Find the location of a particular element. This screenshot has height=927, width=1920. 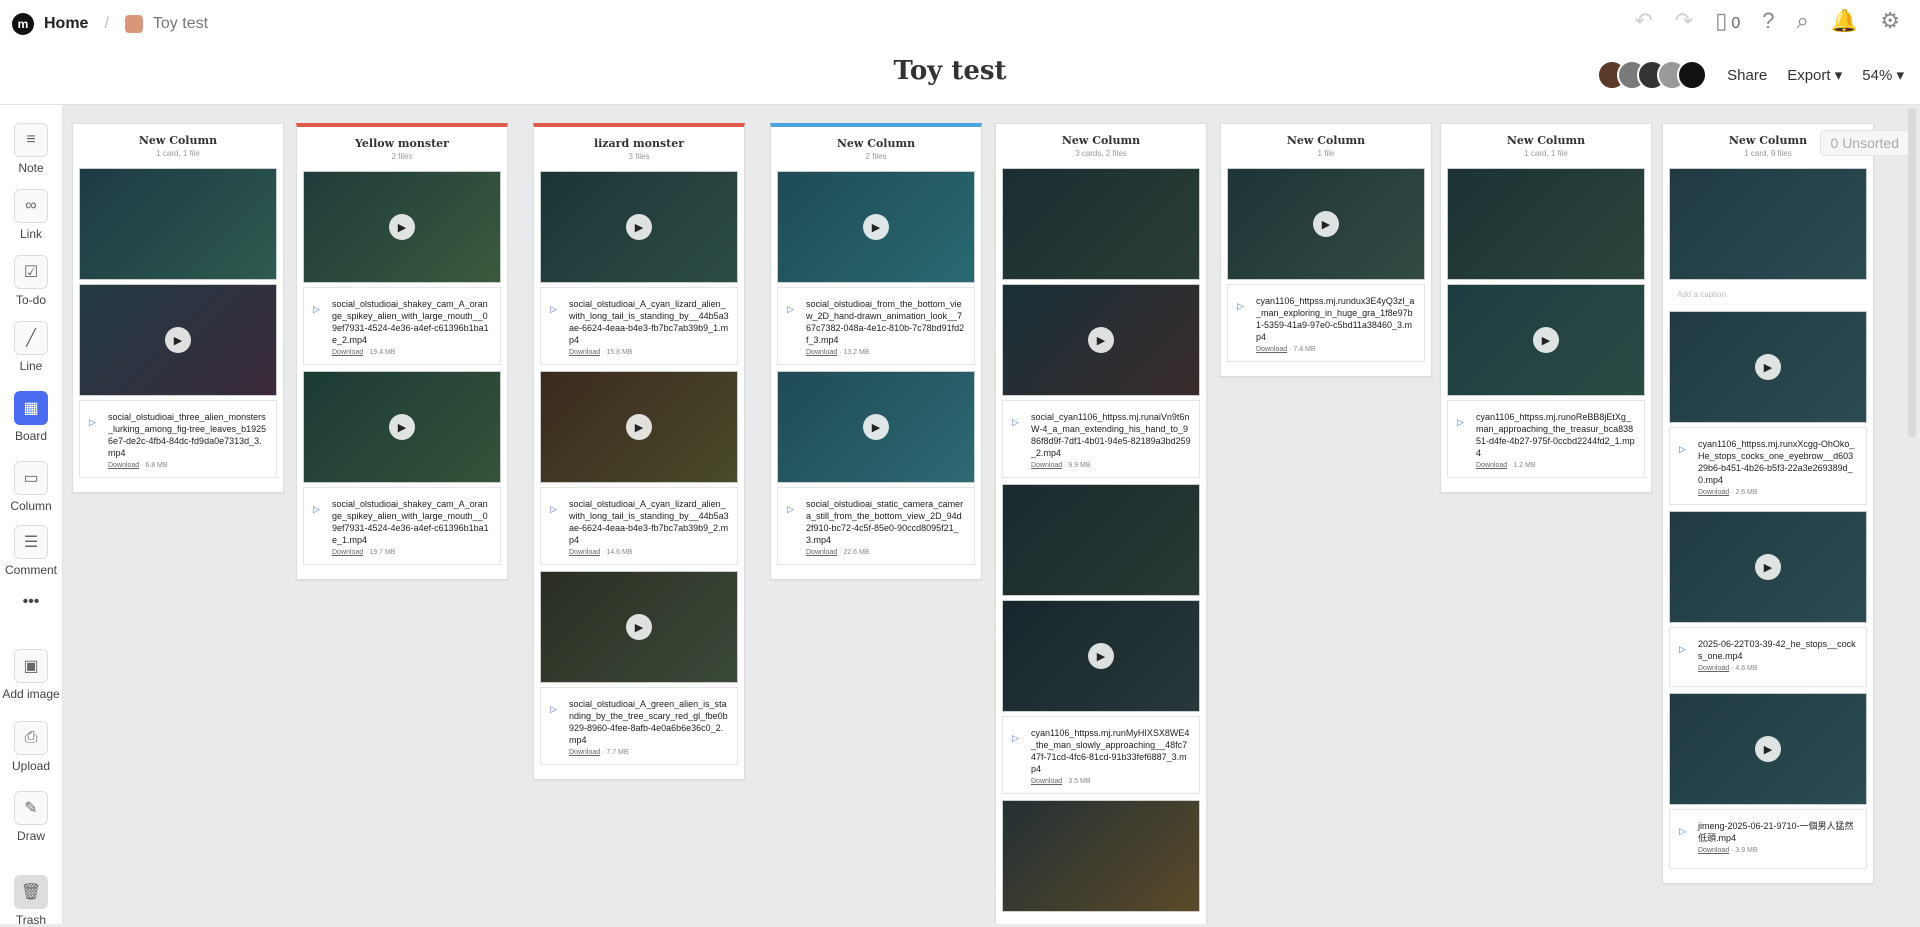

undo-icon: ↶ is located at coordinates (1643, 21).